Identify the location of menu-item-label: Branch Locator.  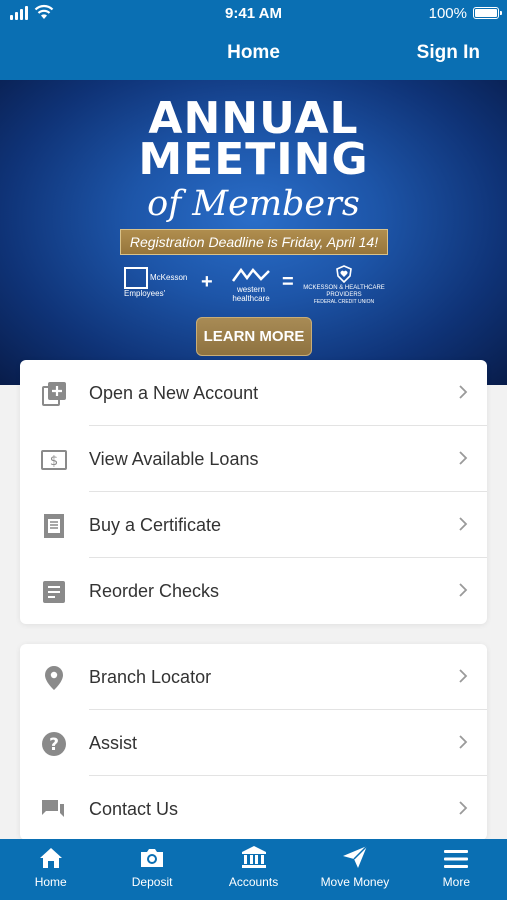
(150, 677).